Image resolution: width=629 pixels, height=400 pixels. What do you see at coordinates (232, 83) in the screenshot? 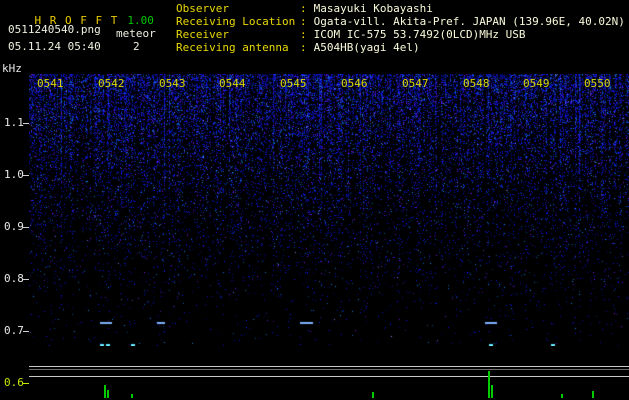
I see `time-label: 0544` at bounding box center [232, 83].